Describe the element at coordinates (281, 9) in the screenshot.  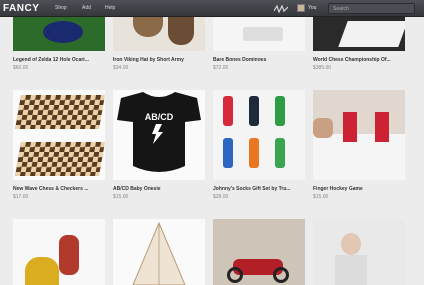
I see `activity-icon` at that location.